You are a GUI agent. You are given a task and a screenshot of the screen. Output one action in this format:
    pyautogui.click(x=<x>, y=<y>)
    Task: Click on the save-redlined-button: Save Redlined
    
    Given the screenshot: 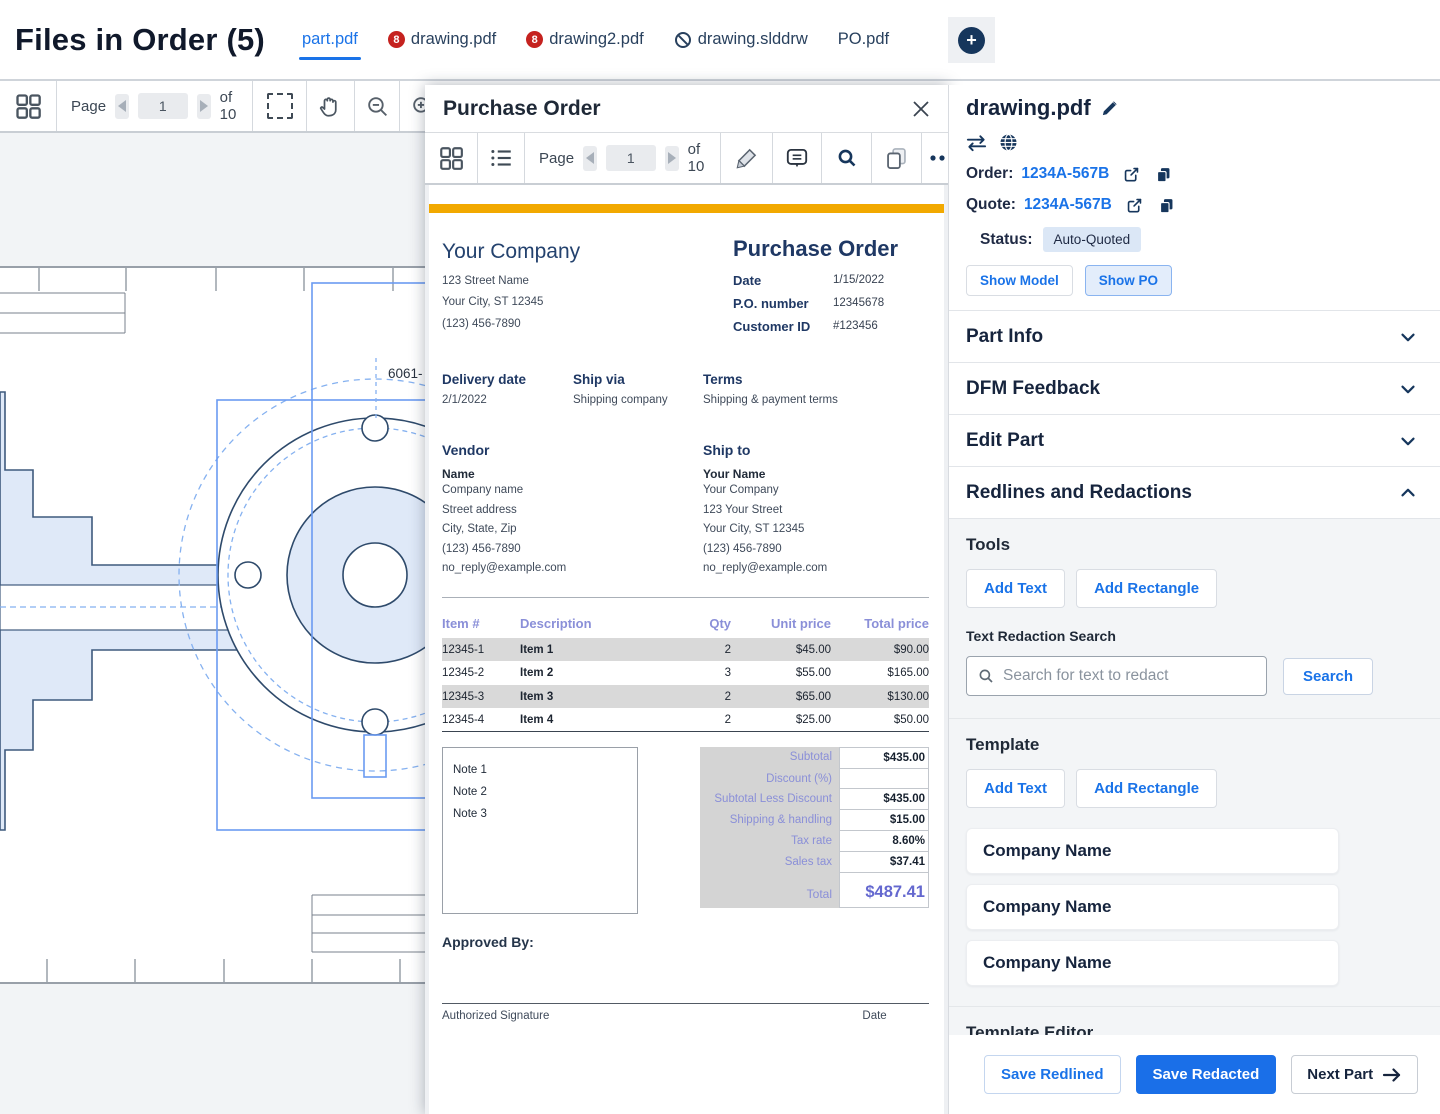 What is the action you would take?
    pyautogui.click(x=1052, y=1074)
    